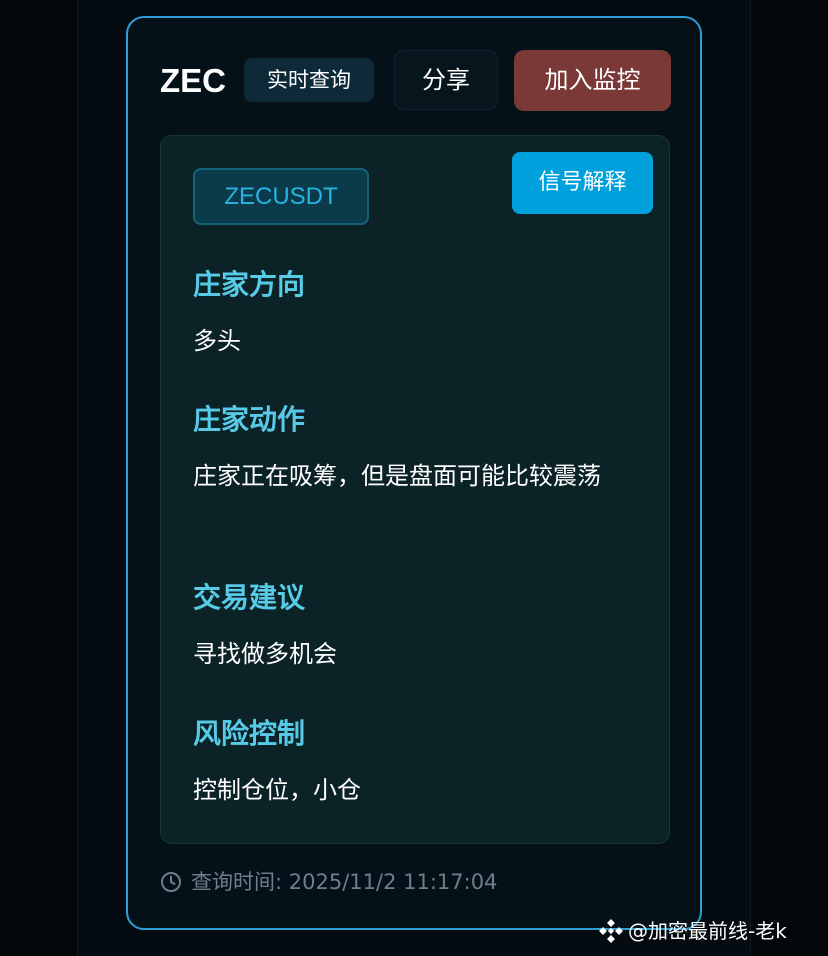  I want to click on coin-name: ZEC, so click(193, 80).